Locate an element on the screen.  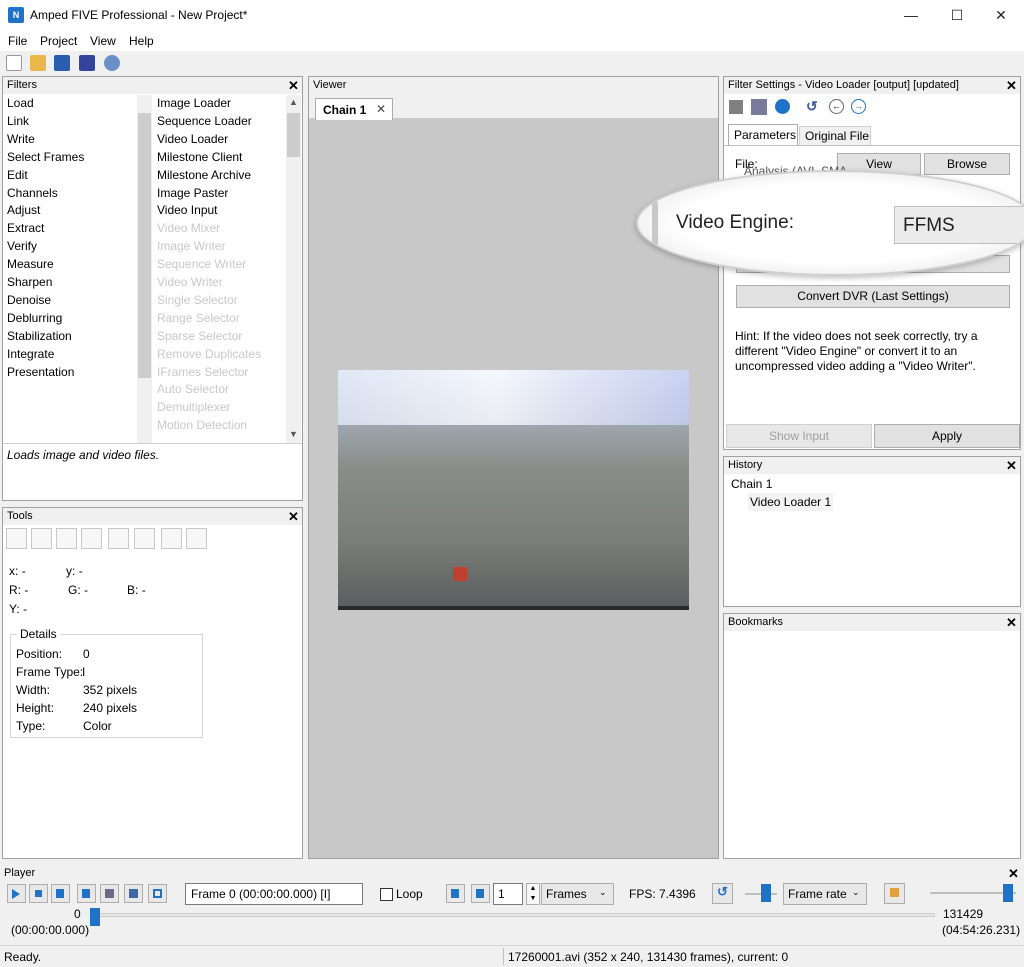
filter-item: Image Paster is located at coordinates (192, 193).